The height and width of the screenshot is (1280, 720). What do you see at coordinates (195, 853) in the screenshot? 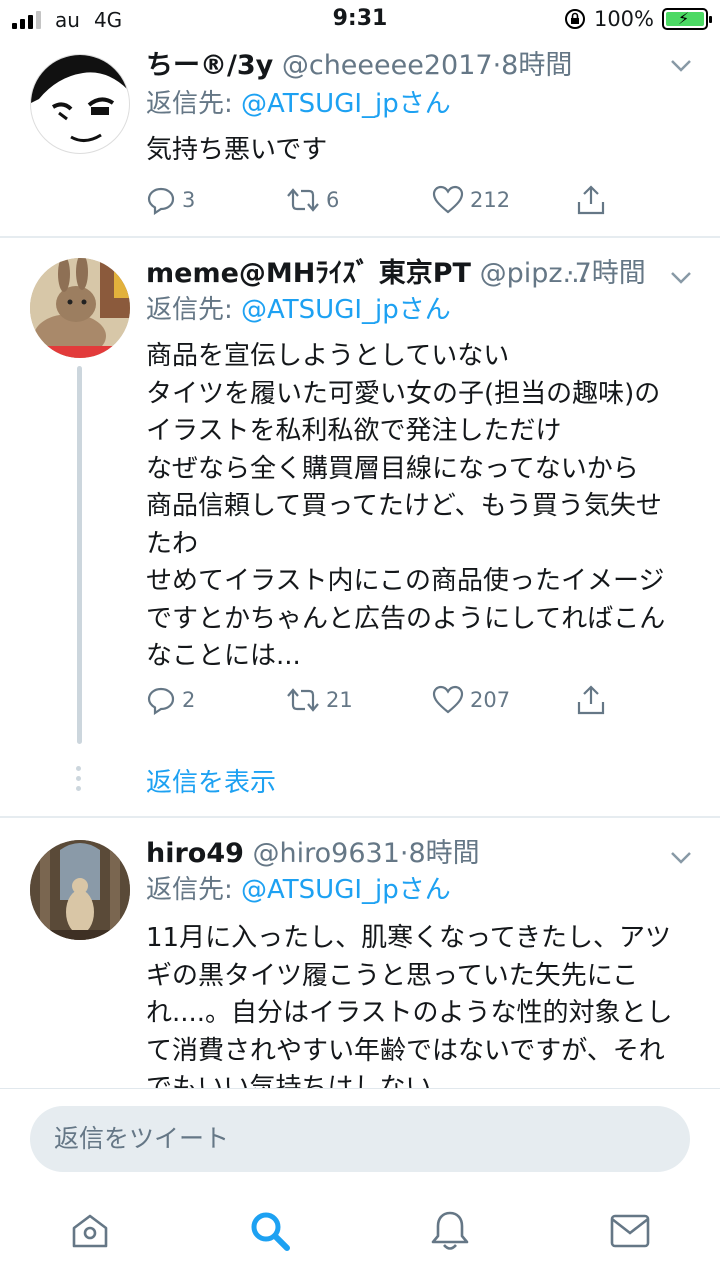
I see `display-name: hiro49` at bounding box center [195, 853].